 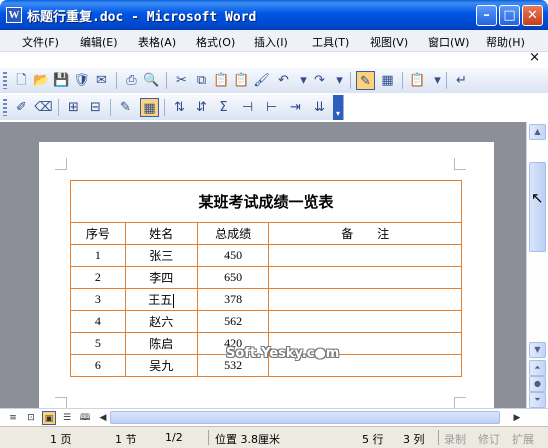 I want to click on insert-rows-icon: ⊞, so click(x=73, y=107).